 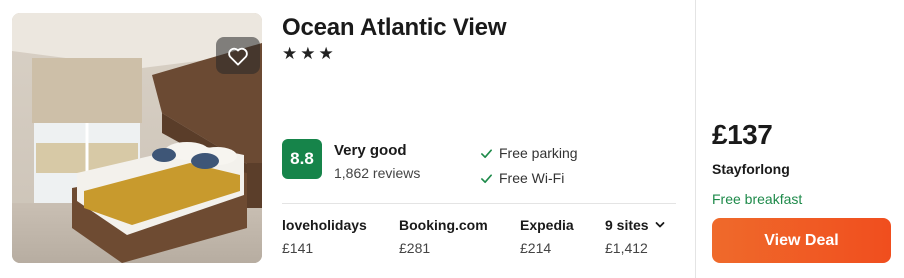 I want to click on site-price: £1,412, so click(x=626, y=248).